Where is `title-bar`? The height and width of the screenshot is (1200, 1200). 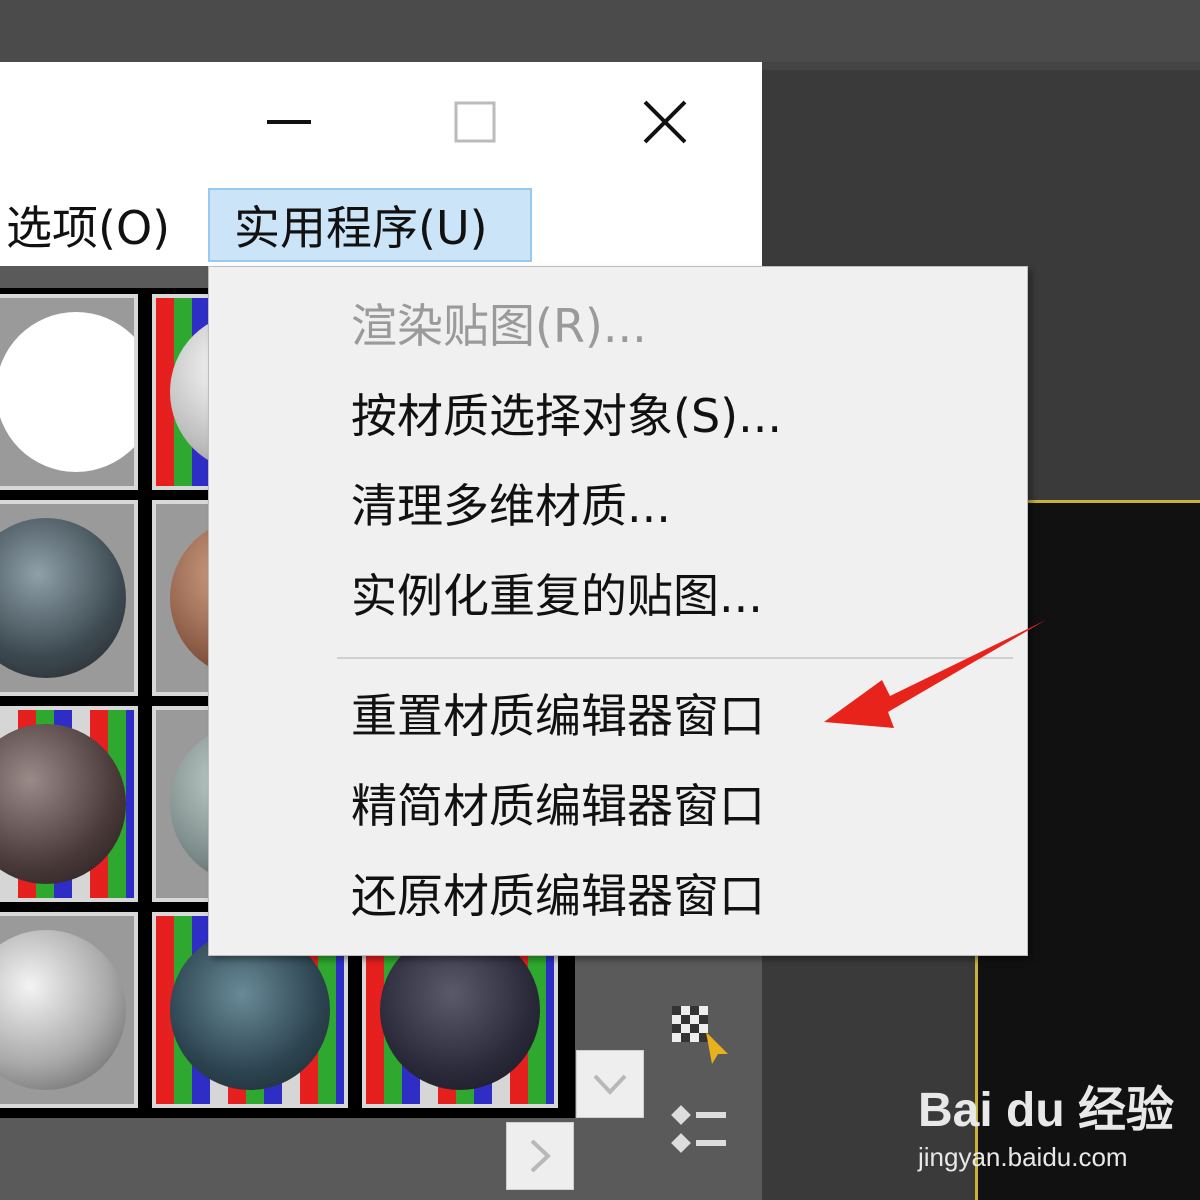
title-bar is located at coordinates (381, 123).